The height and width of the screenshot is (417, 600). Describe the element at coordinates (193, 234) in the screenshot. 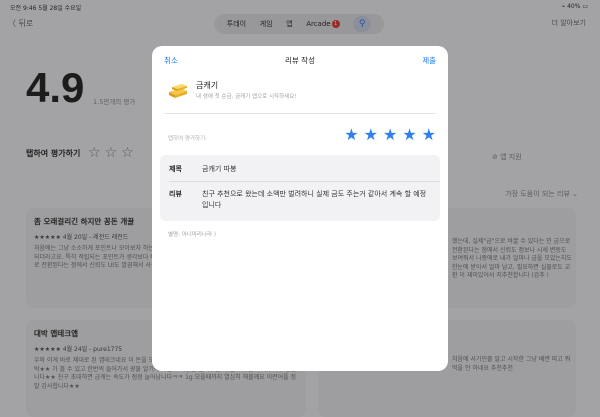

I see `nickname-link: 별명: 아니마리나라 〉` at that location.